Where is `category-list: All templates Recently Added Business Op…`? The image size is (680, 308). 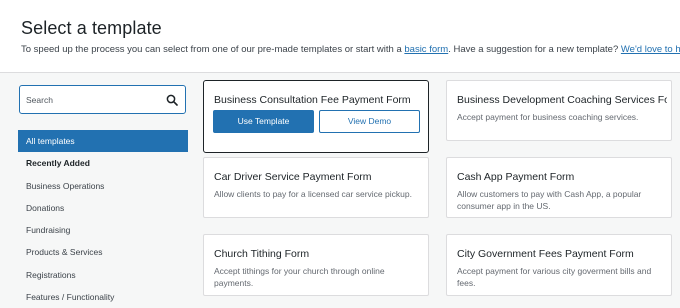
category-list: All templates Recently Added Business Op… is located at coordinates (103, 219).